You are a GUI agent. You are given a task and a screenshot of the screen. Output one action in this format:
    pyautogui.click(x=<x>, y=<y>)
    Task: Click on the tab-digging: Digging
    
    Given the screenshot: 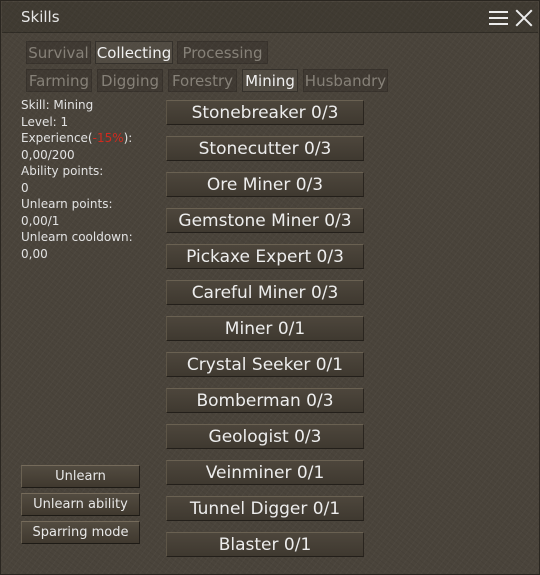 What is the action you would take?
    pyautogui.click(x=130, y=80)
    